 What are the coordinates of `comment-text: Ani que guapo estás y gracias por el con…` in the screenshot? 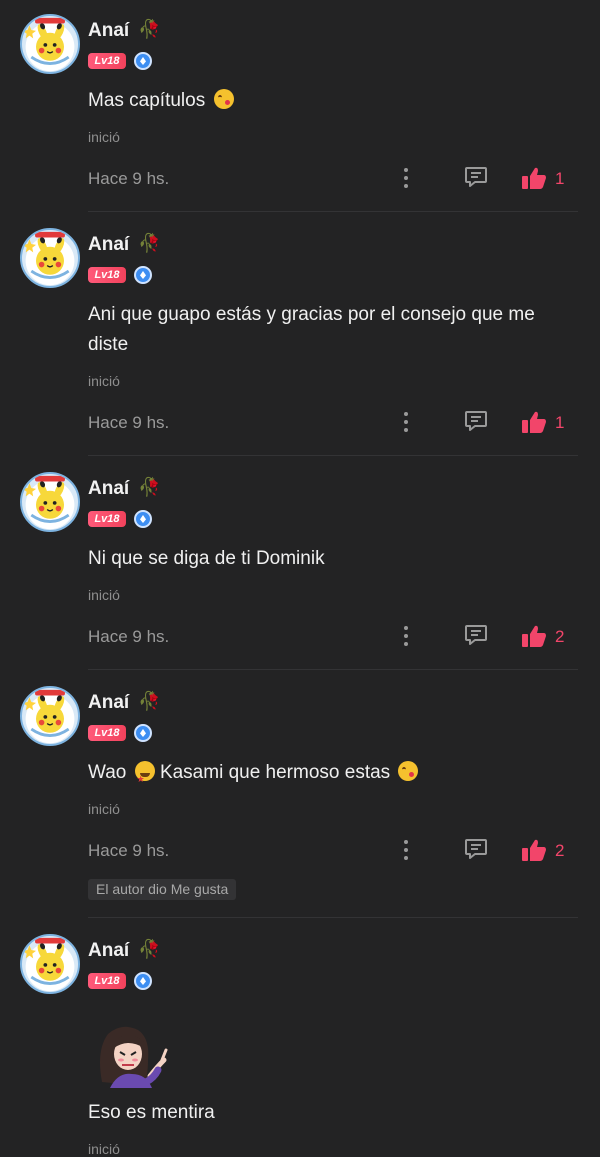 It's located at (311, 329).